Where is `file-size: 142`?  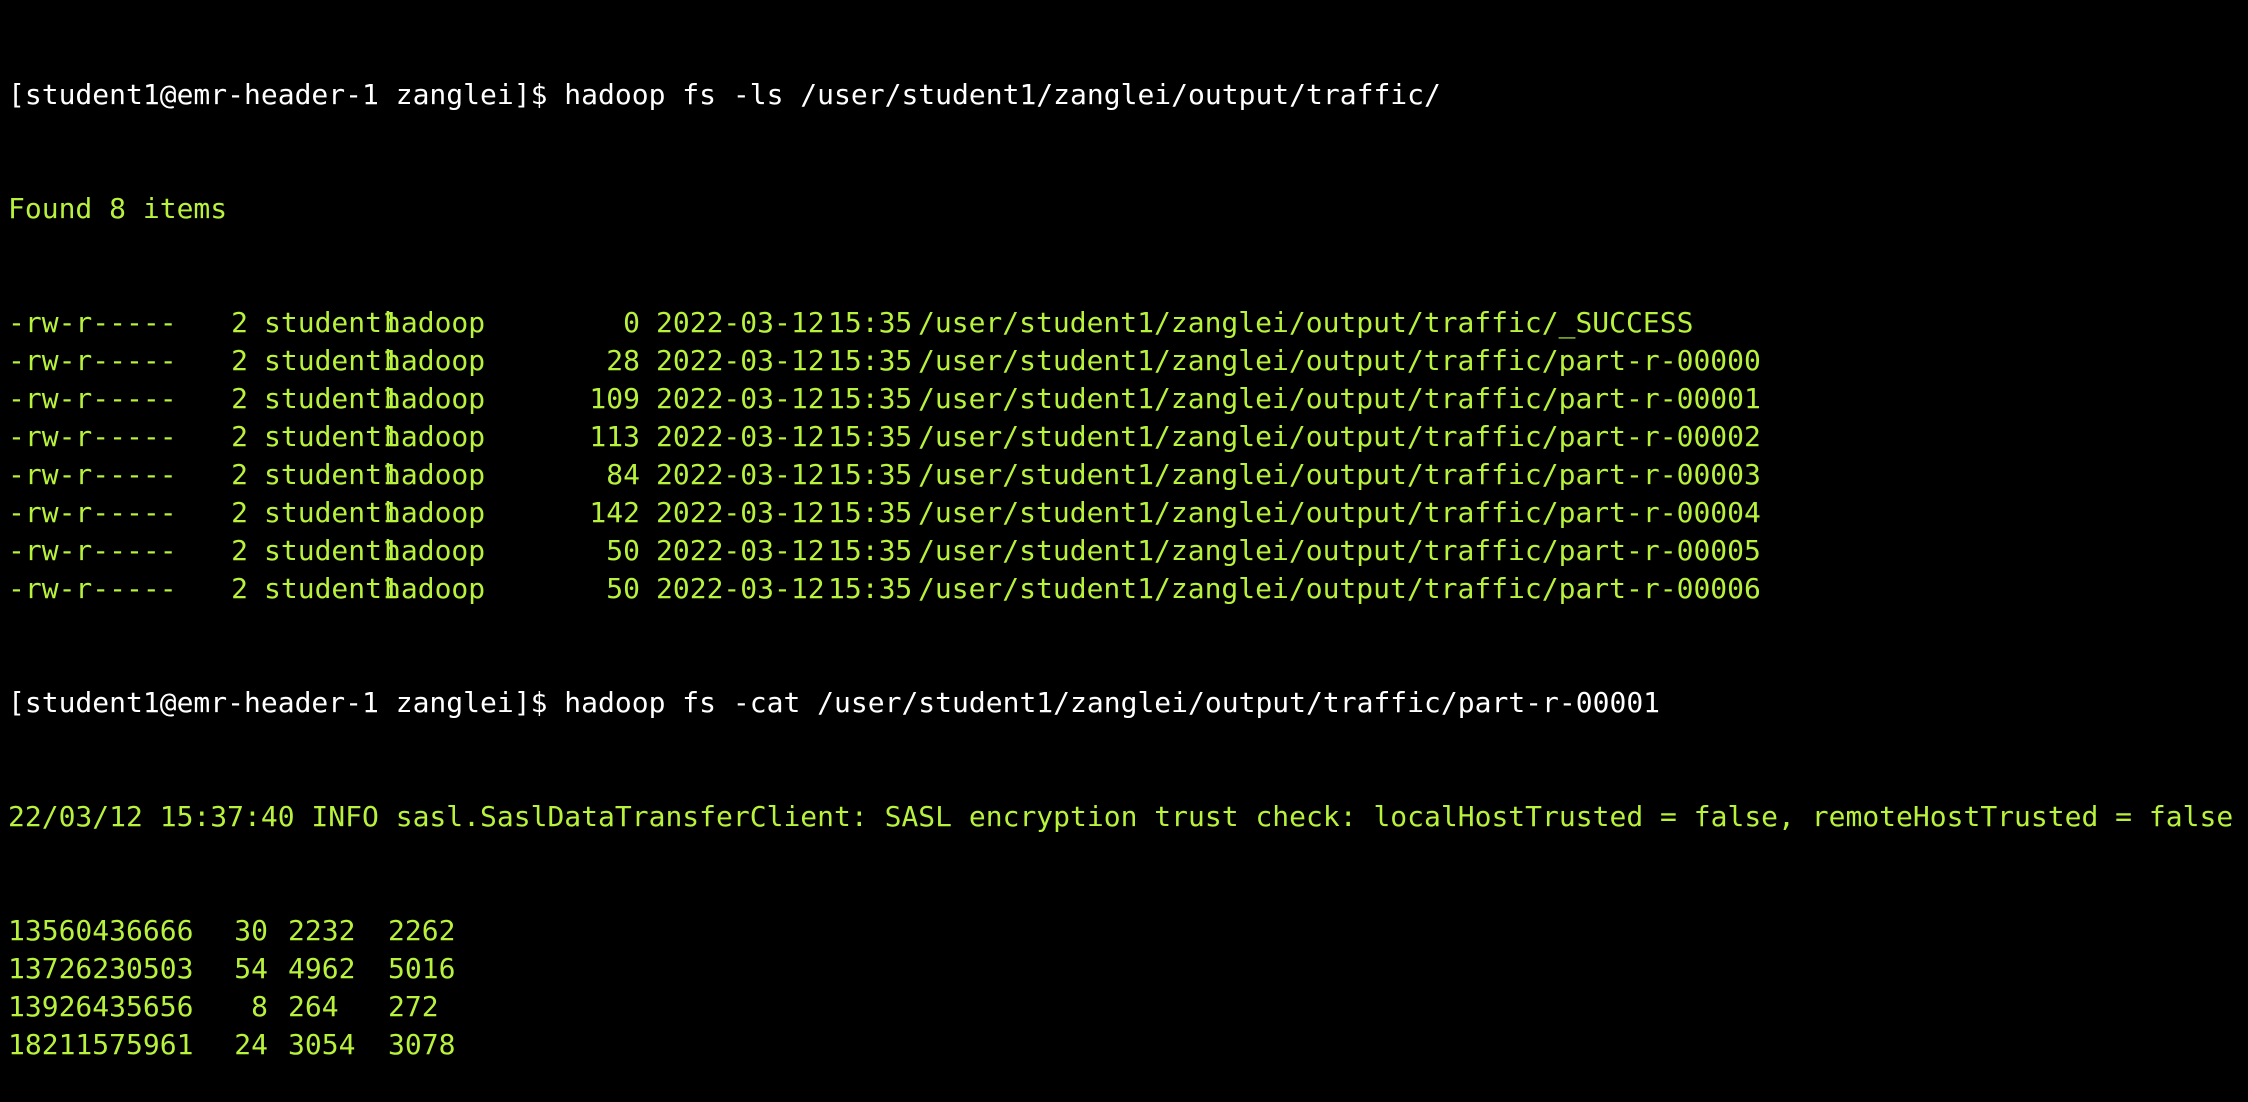
file-size: 142 is located at coordinates (614, 512).